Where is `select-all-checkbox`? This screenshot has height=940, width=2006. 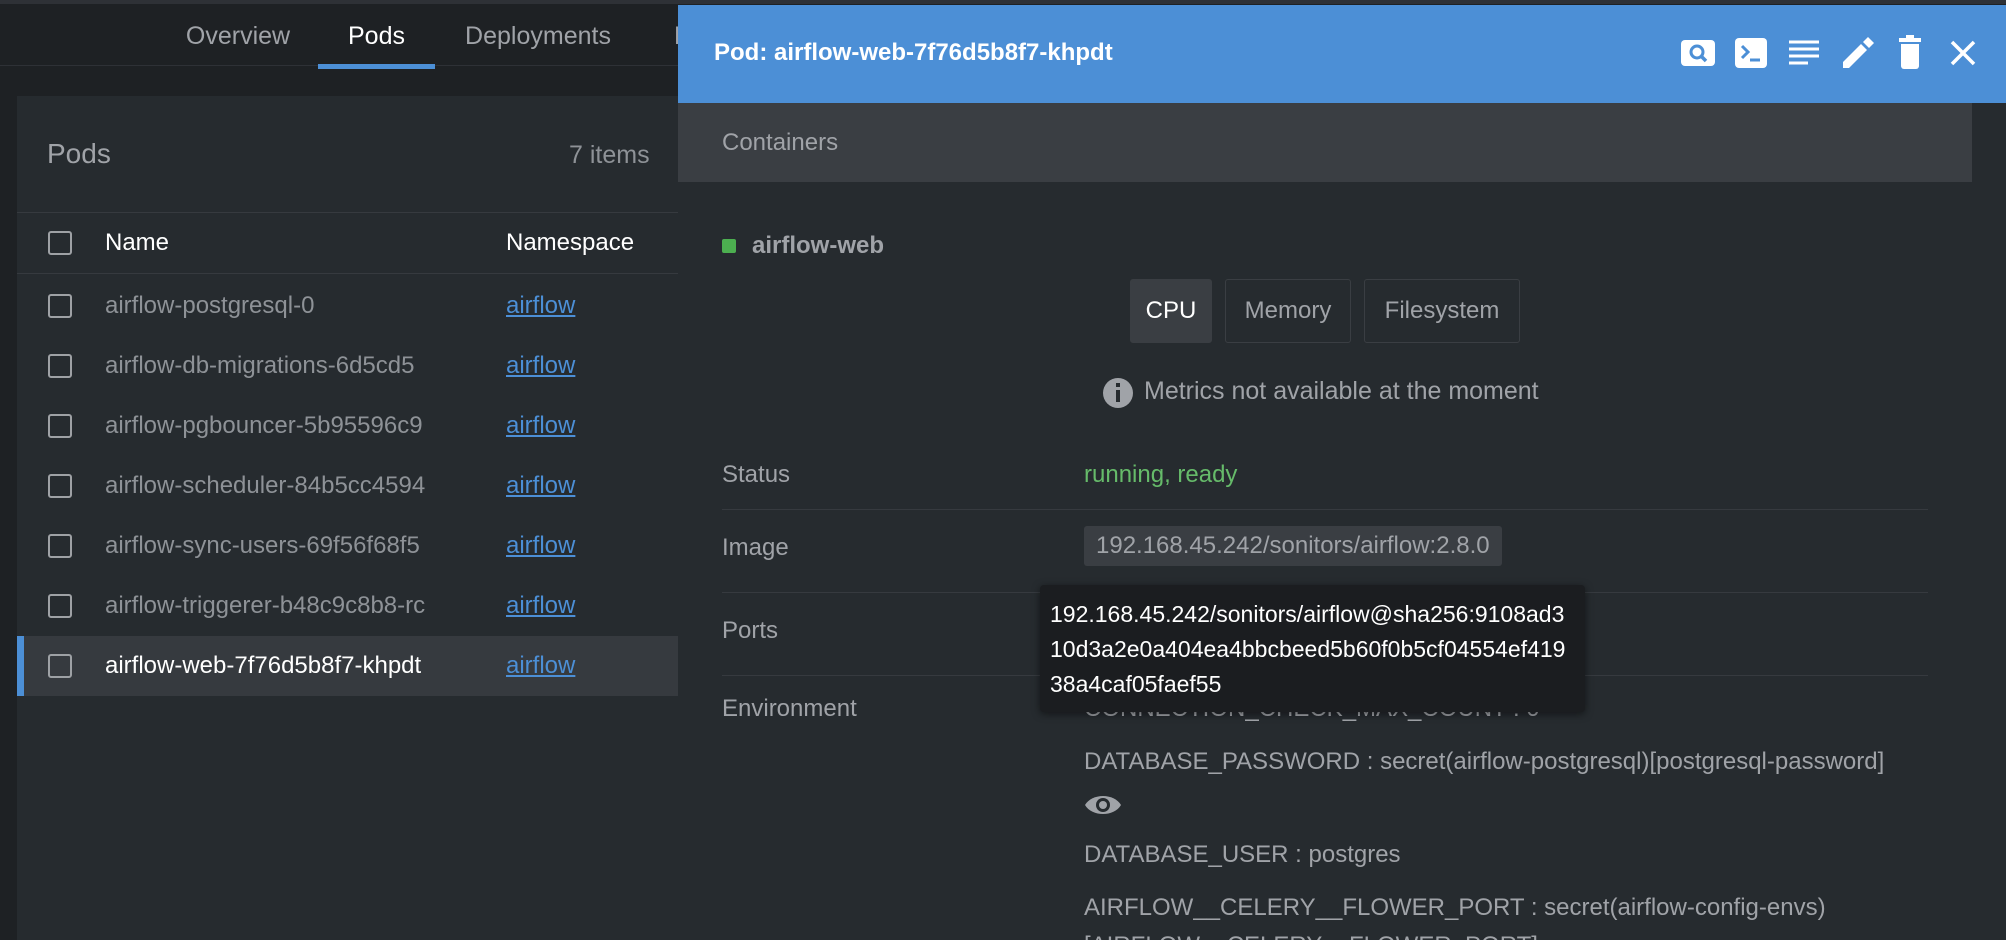 select-all-checkbox is located at coordinates (60, 243).